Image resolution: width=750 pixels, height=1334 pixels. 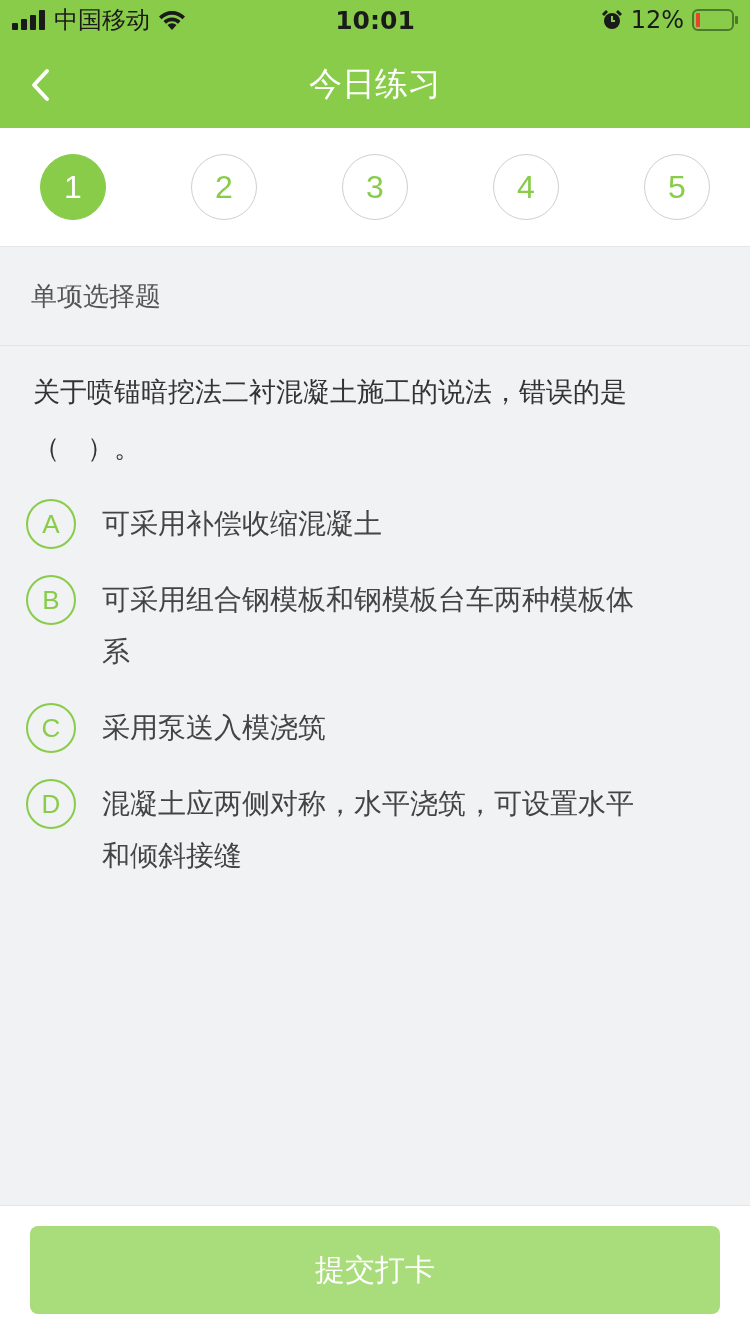 I want to click on question-text: 关于喷锚暗挖法二衬混凝土施工的说法，错误的是（ ）。, so click(x=330, y=420).